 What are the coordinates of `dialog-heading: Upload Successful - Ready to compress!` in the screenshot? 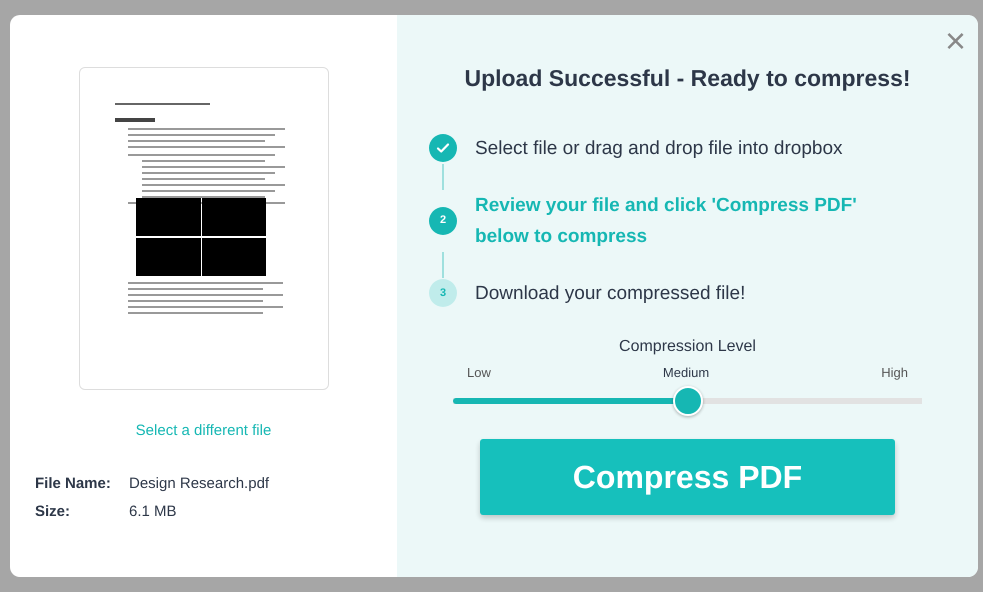 It's located at (687, 79).